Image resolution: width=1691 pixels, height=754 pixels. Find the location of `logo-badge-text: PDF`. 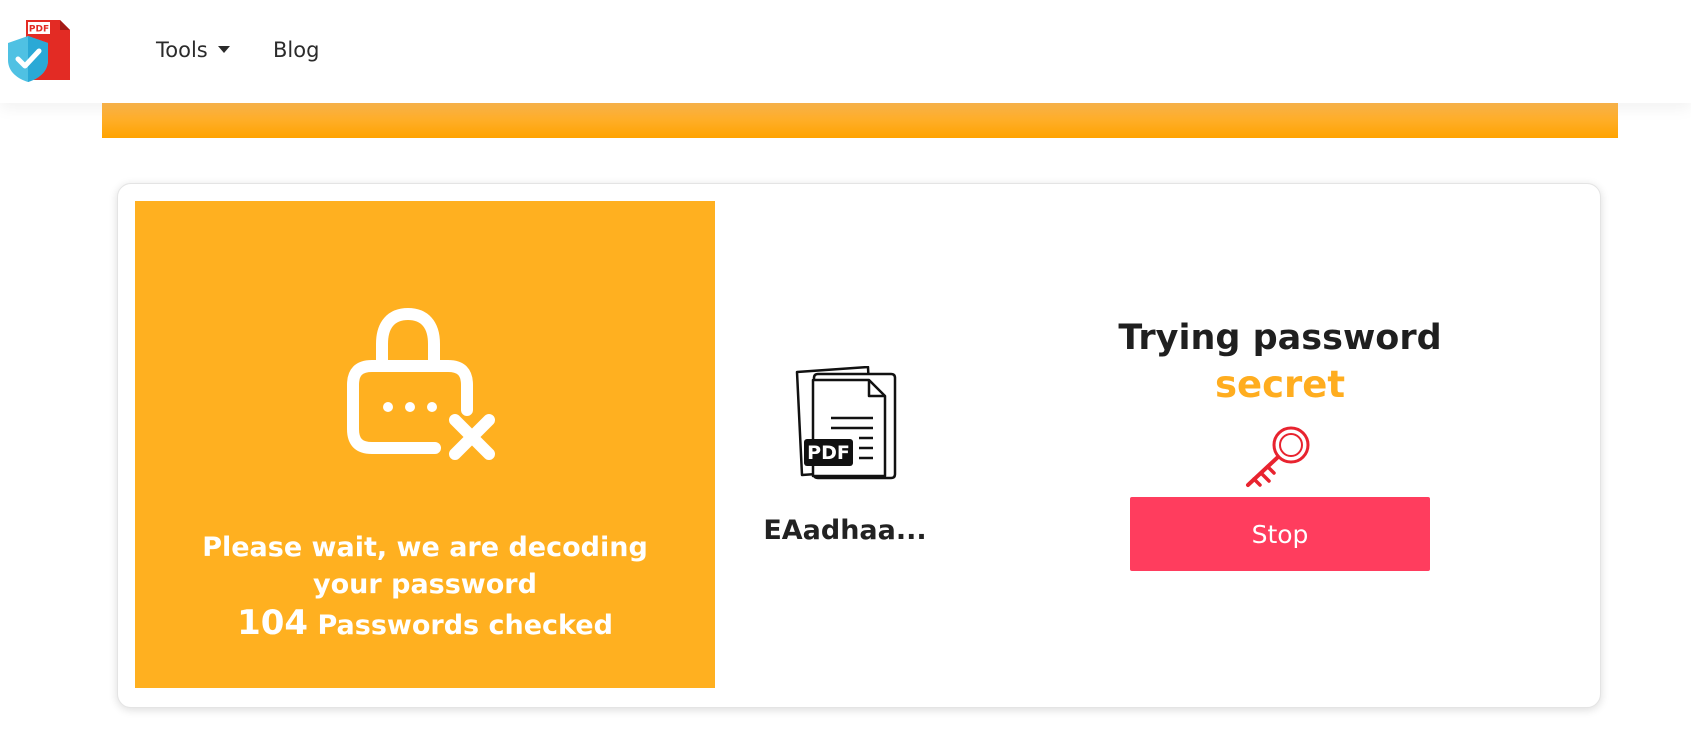

logo-badge-text: PDF is located at coordinates (39, 30).